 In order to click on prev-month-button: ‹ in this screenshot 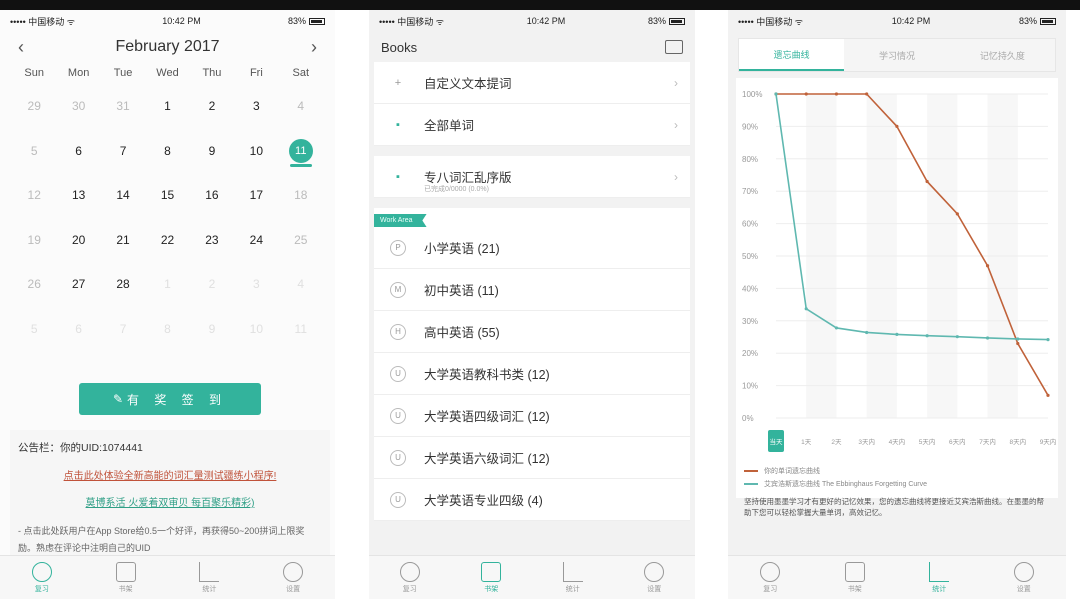, I will do `click(21, 47)`.